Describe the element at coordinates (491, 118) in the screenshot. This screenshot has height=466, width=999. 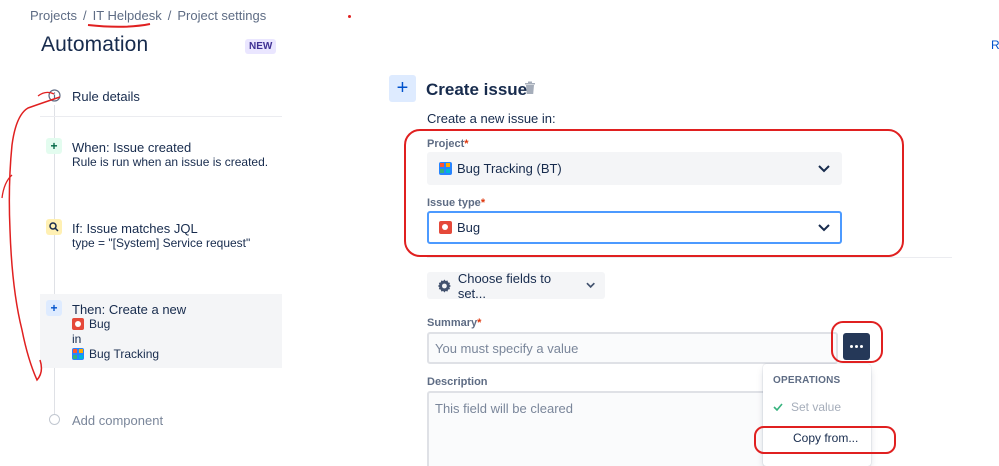
I see `form-intro: Create a new issue in:` at that location.